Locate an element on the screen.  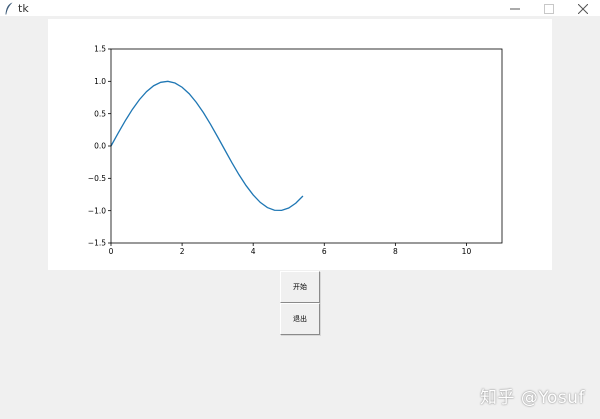
x-tick-label: 6 is located at coordinates (324, 251).